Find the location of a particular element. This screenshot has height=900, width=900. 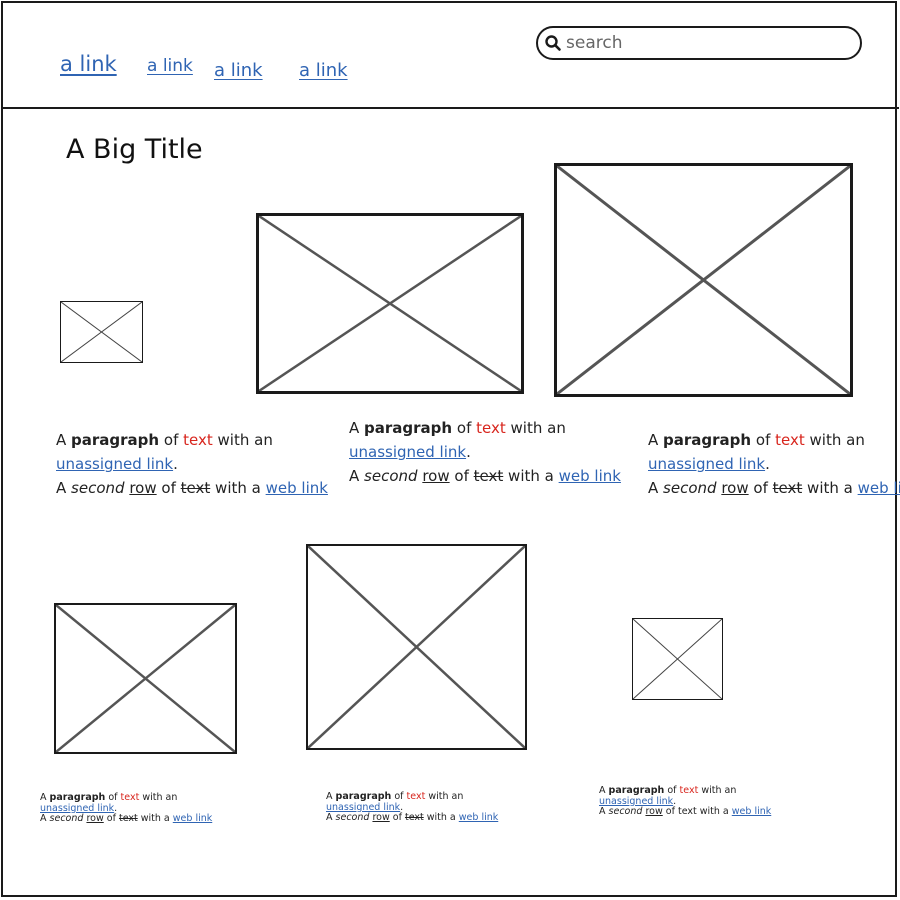

nav-link-4: a link is located at coordinates (323, 70).